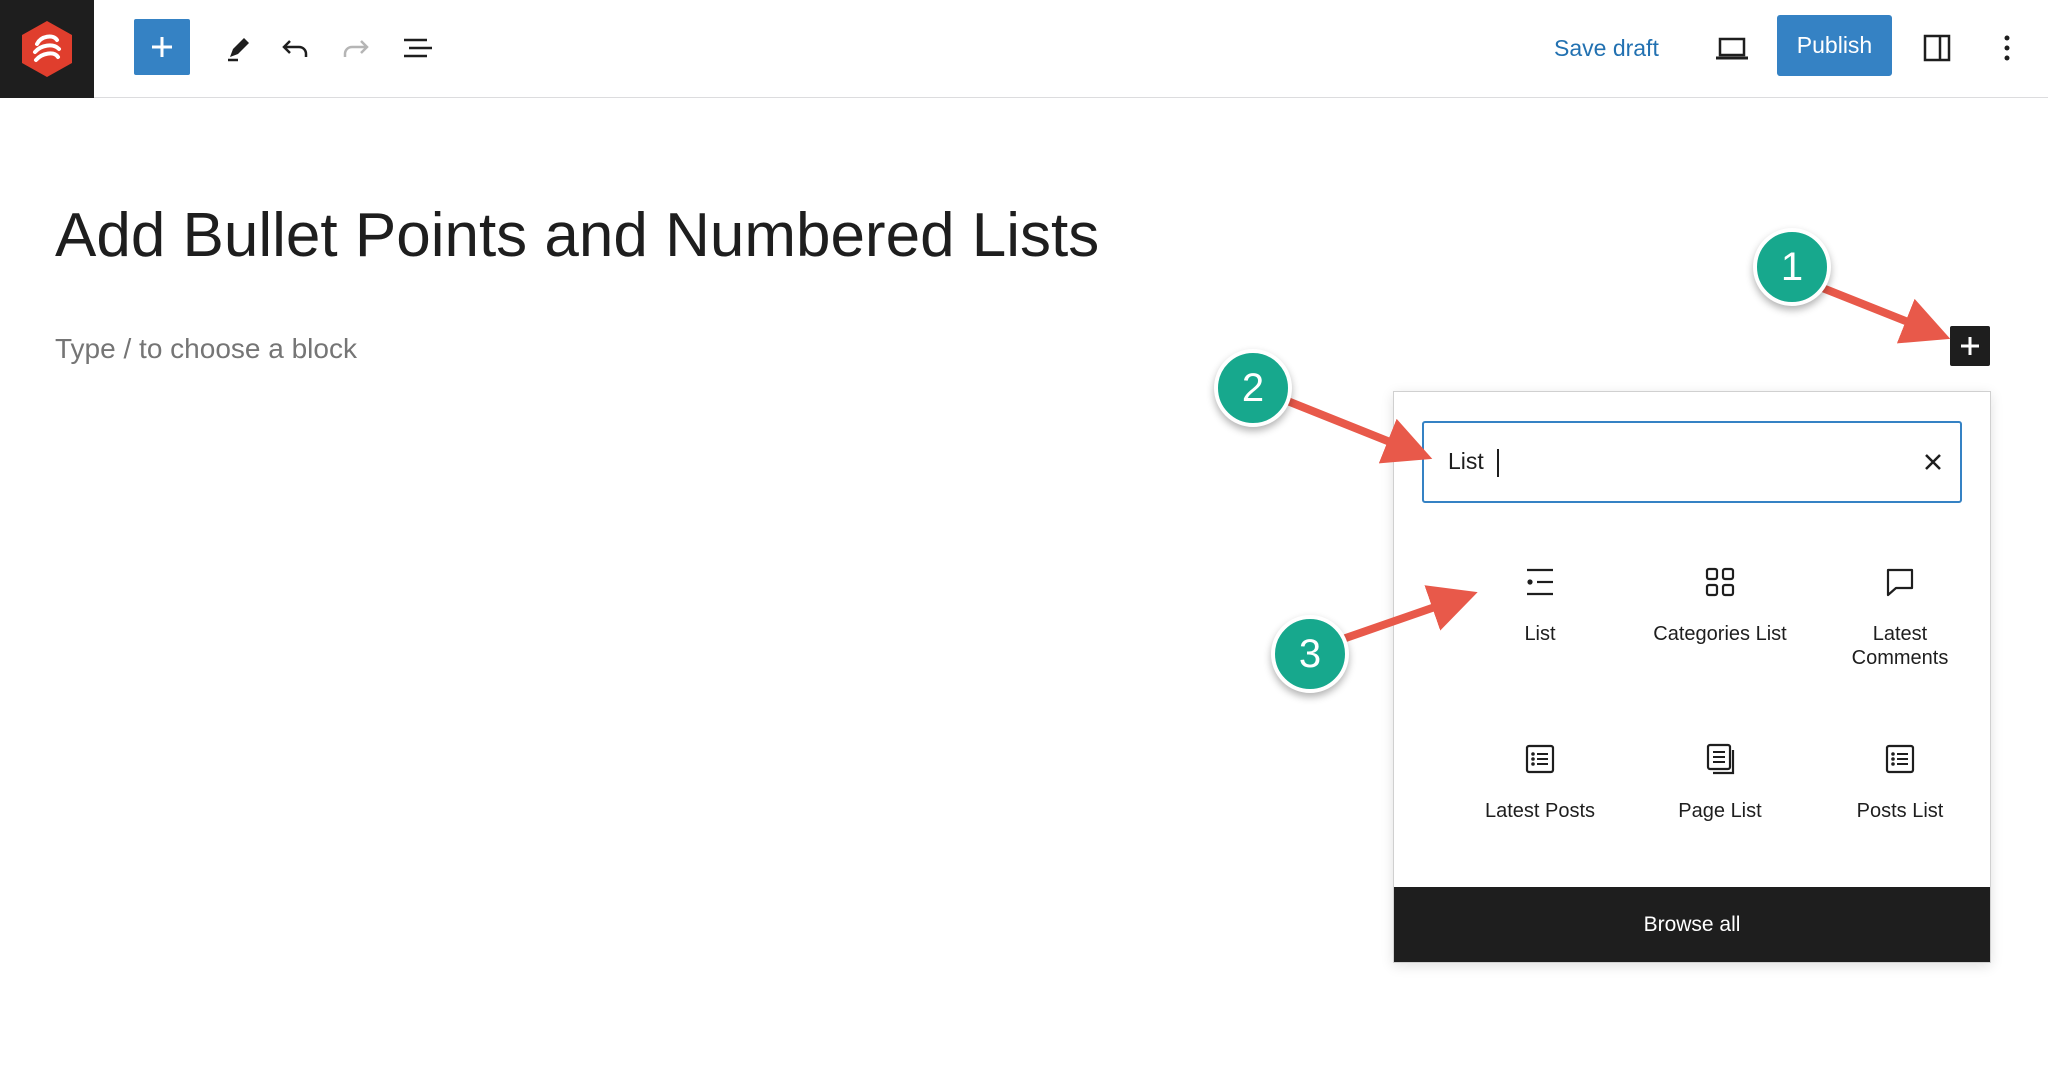 Image resolution: width=2048 pixels, height=1068 pixels. Describe the element at coordinates (1720, 634) in the screenshot. I see `block-option-label: Categories List` at that location.